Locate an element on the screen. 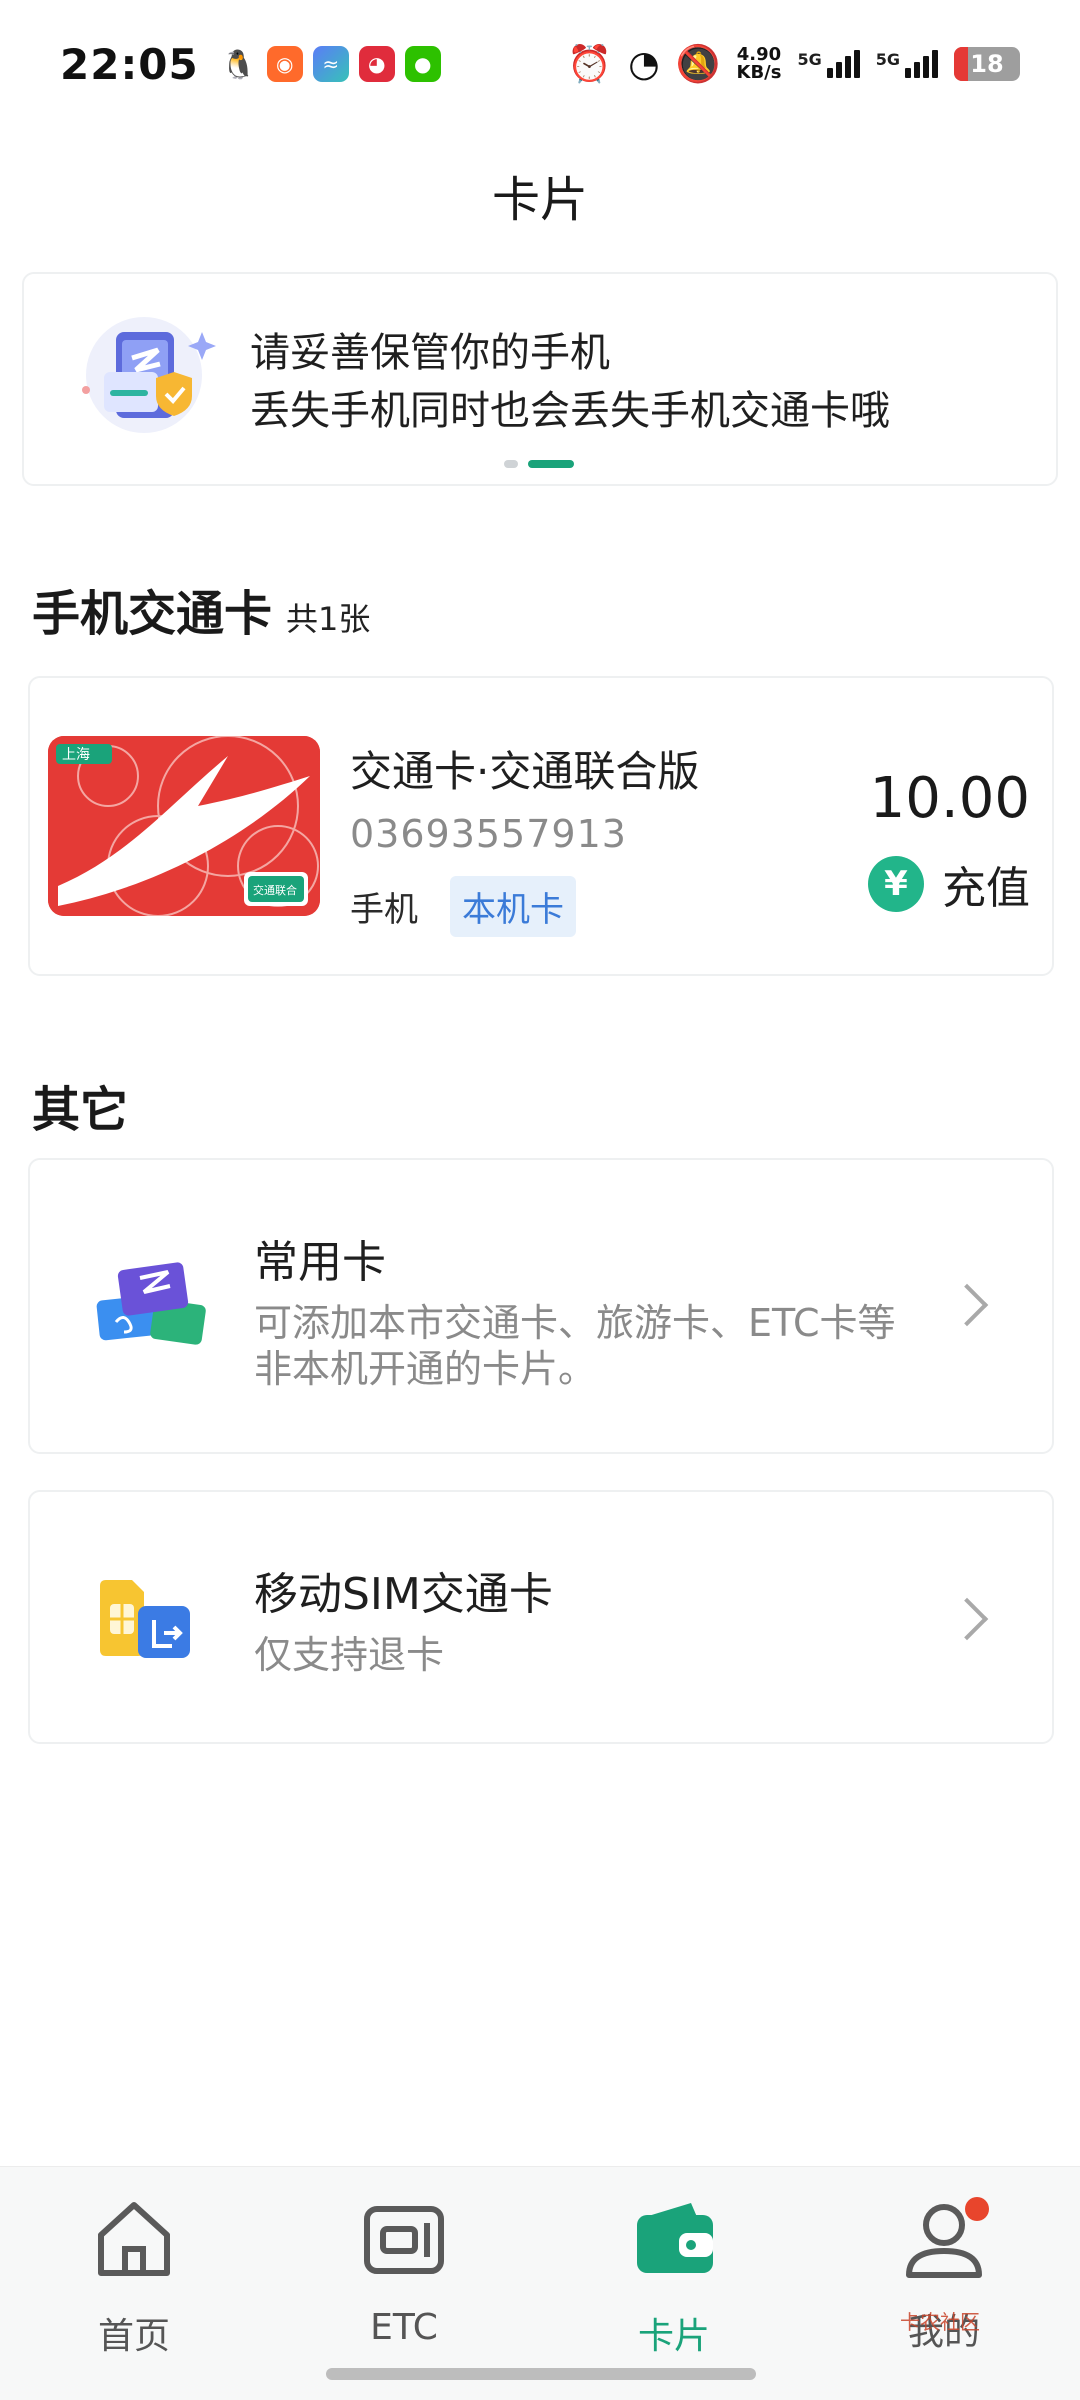 The width and height of the screenshot is (1080, 2400). app3-icon: ≈ is located at coordinates (330, 64).